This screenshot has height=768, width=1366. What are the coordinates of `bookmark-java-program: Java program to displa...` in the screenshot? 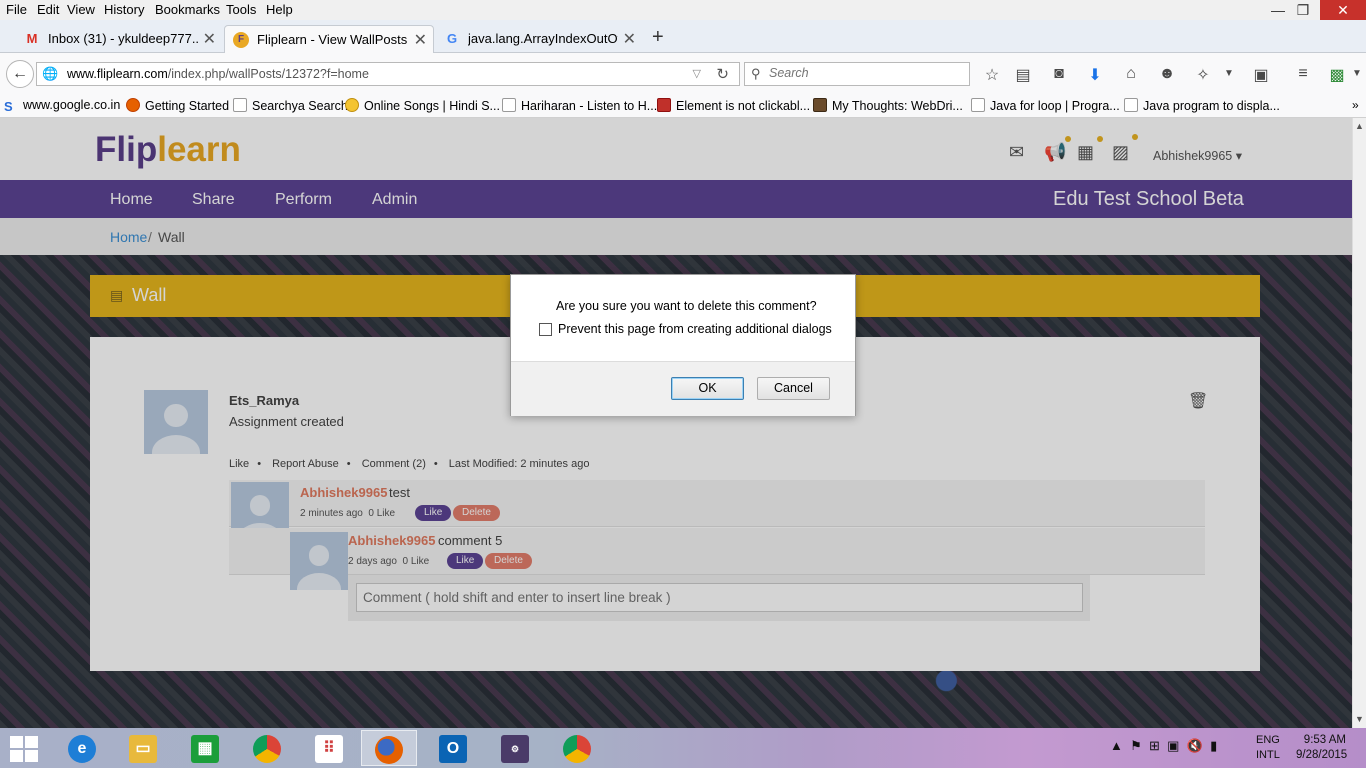 It's located at (1202, 105).